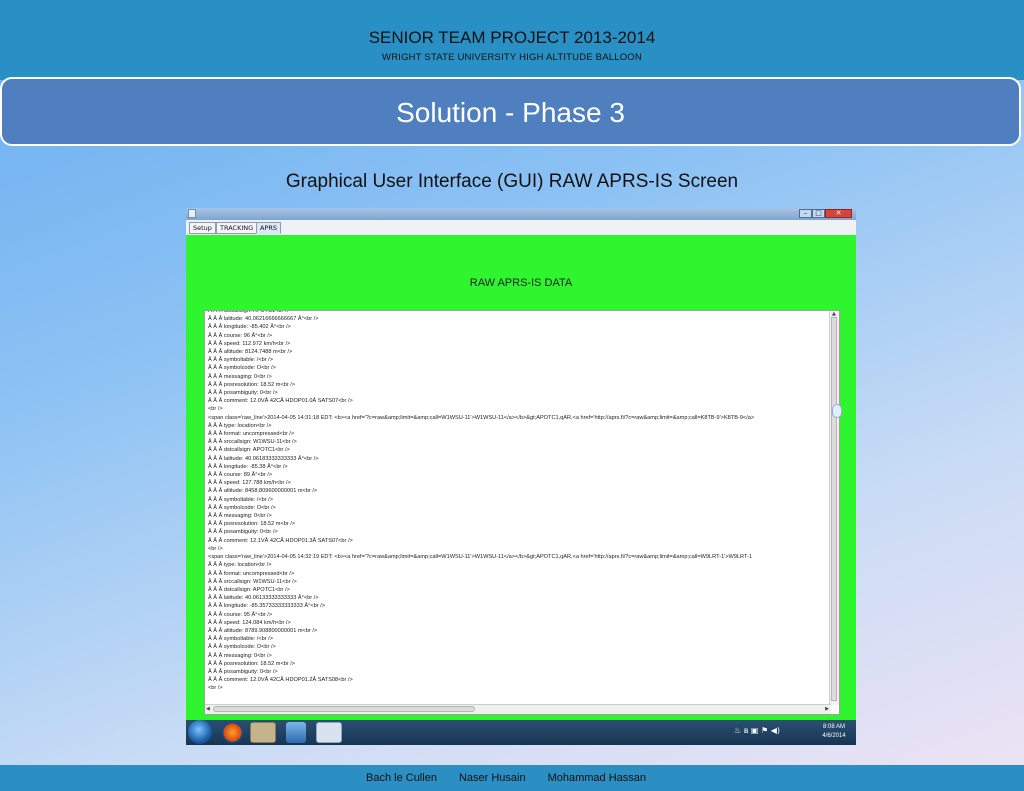 This screenshot has height=791, width=1024. What do you see at coordinates (834, 736) in the screenshot?
I see `clock-date: 4/6/2014` at bounding box center [834, 736].